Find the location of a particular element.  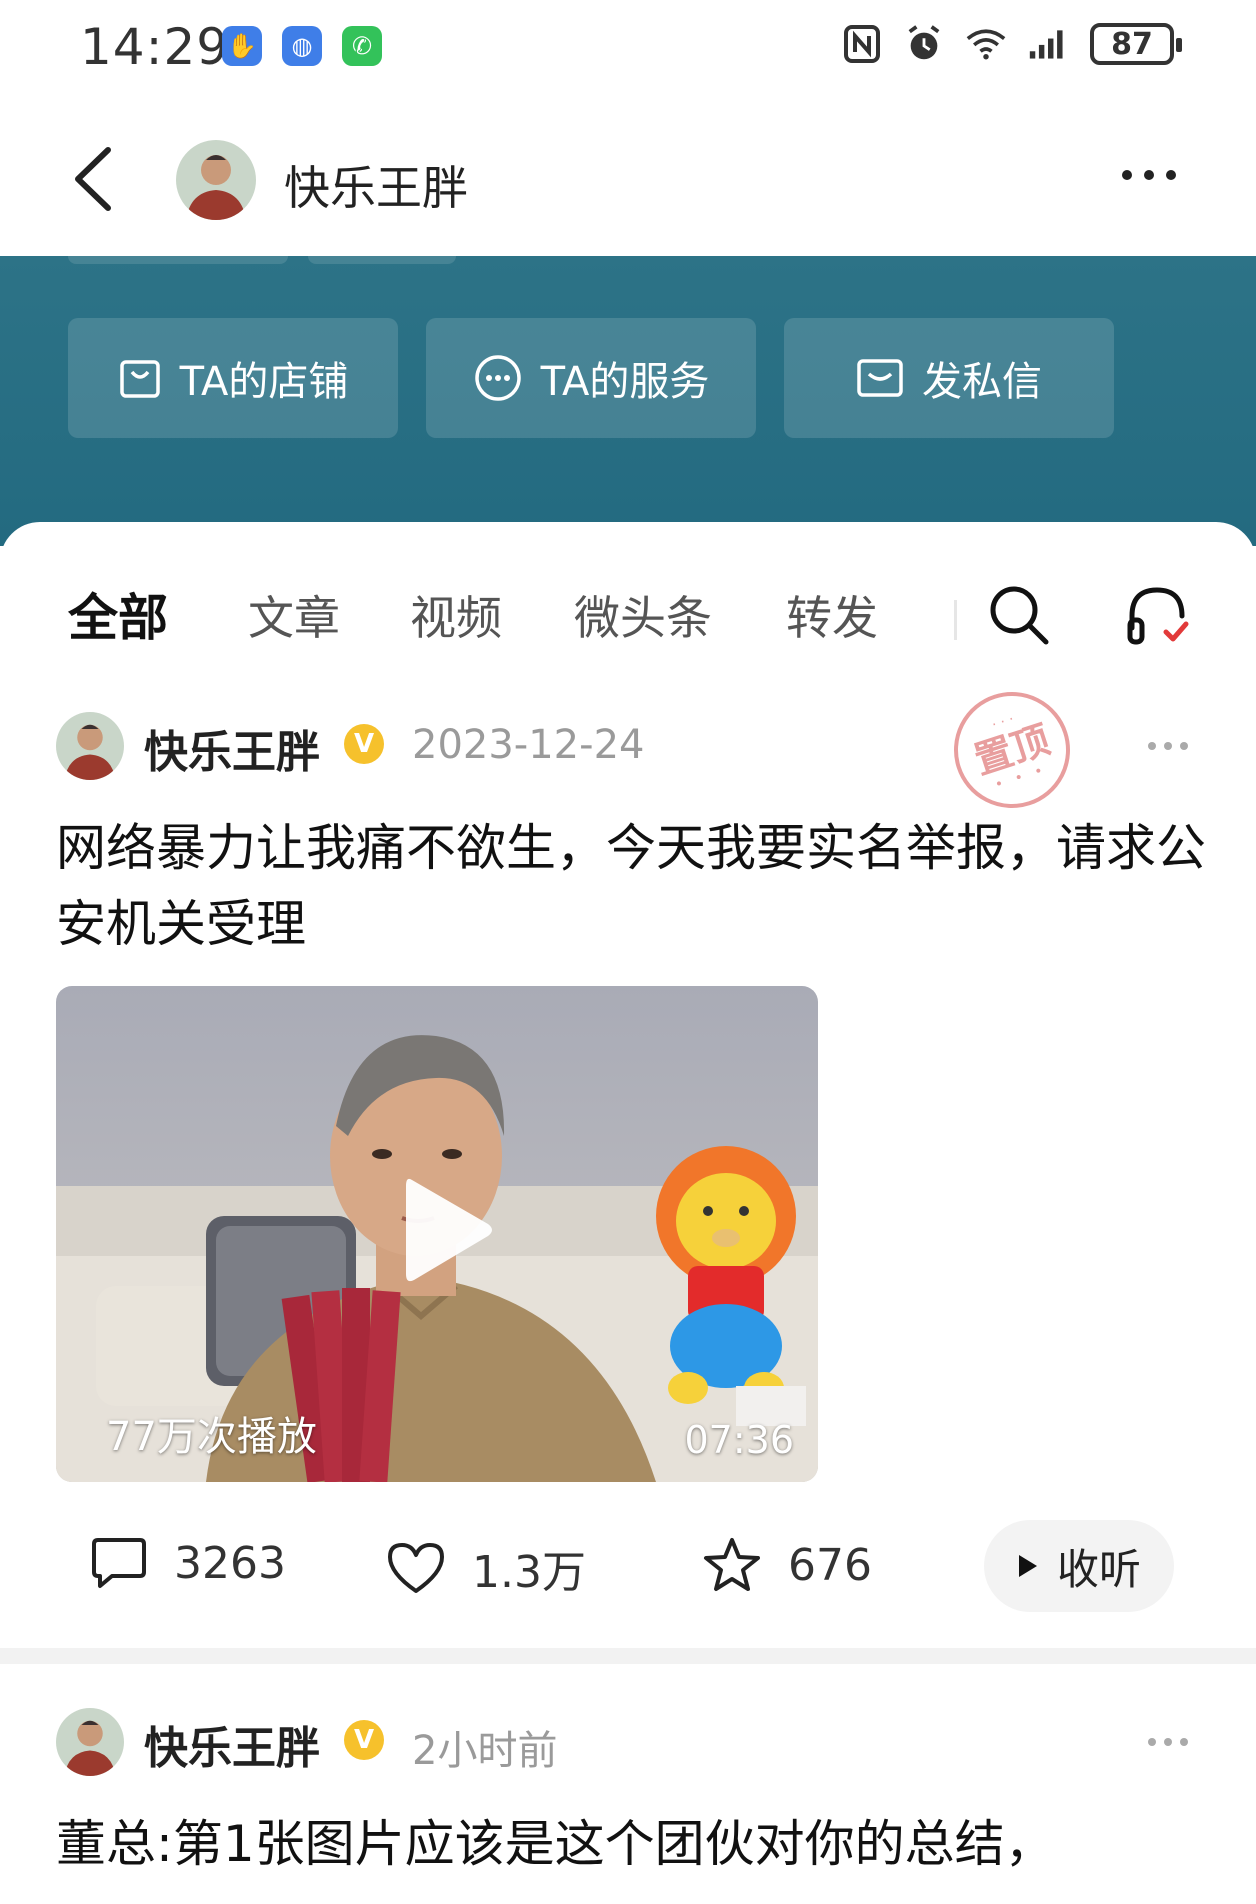

play-small-icon is located at coordinates (1027, 1566).